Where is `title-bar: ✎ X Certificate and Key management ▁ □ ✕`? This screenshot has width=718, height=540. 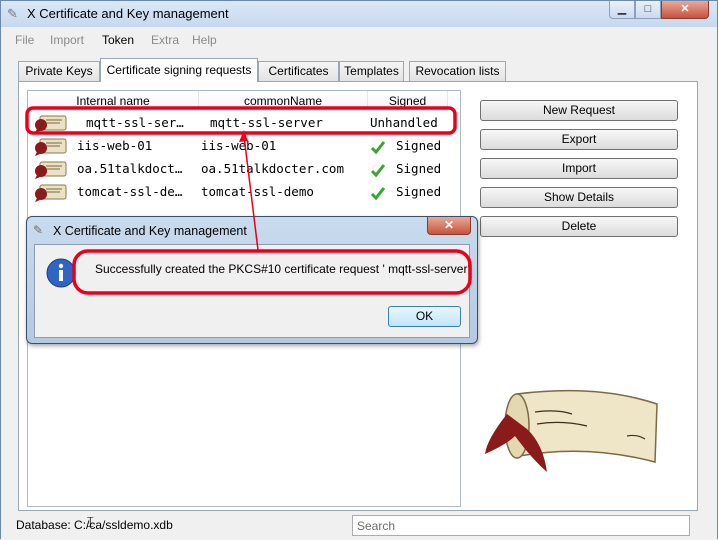
title-bar: ✎ X Certificate and Key management ▁ □ ✕ is located at coordinates (359, 14).